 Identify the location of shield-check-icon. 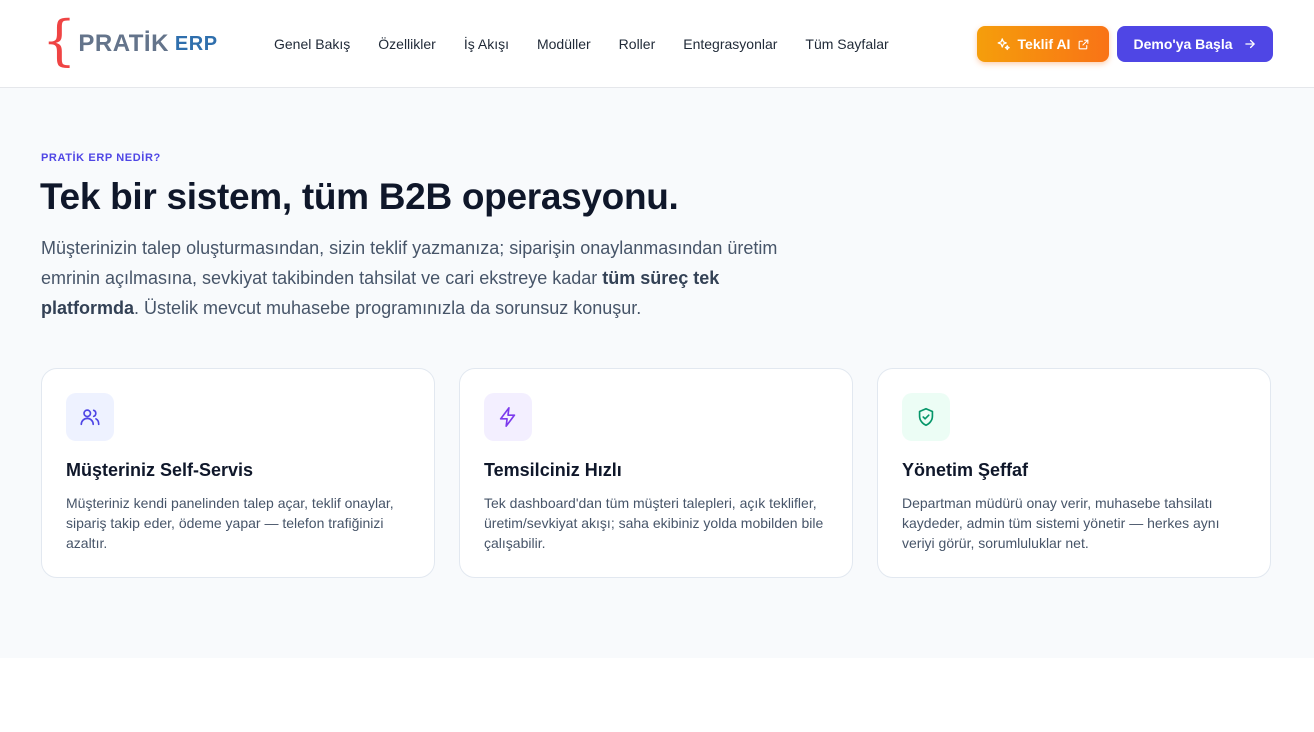
(926, 417).